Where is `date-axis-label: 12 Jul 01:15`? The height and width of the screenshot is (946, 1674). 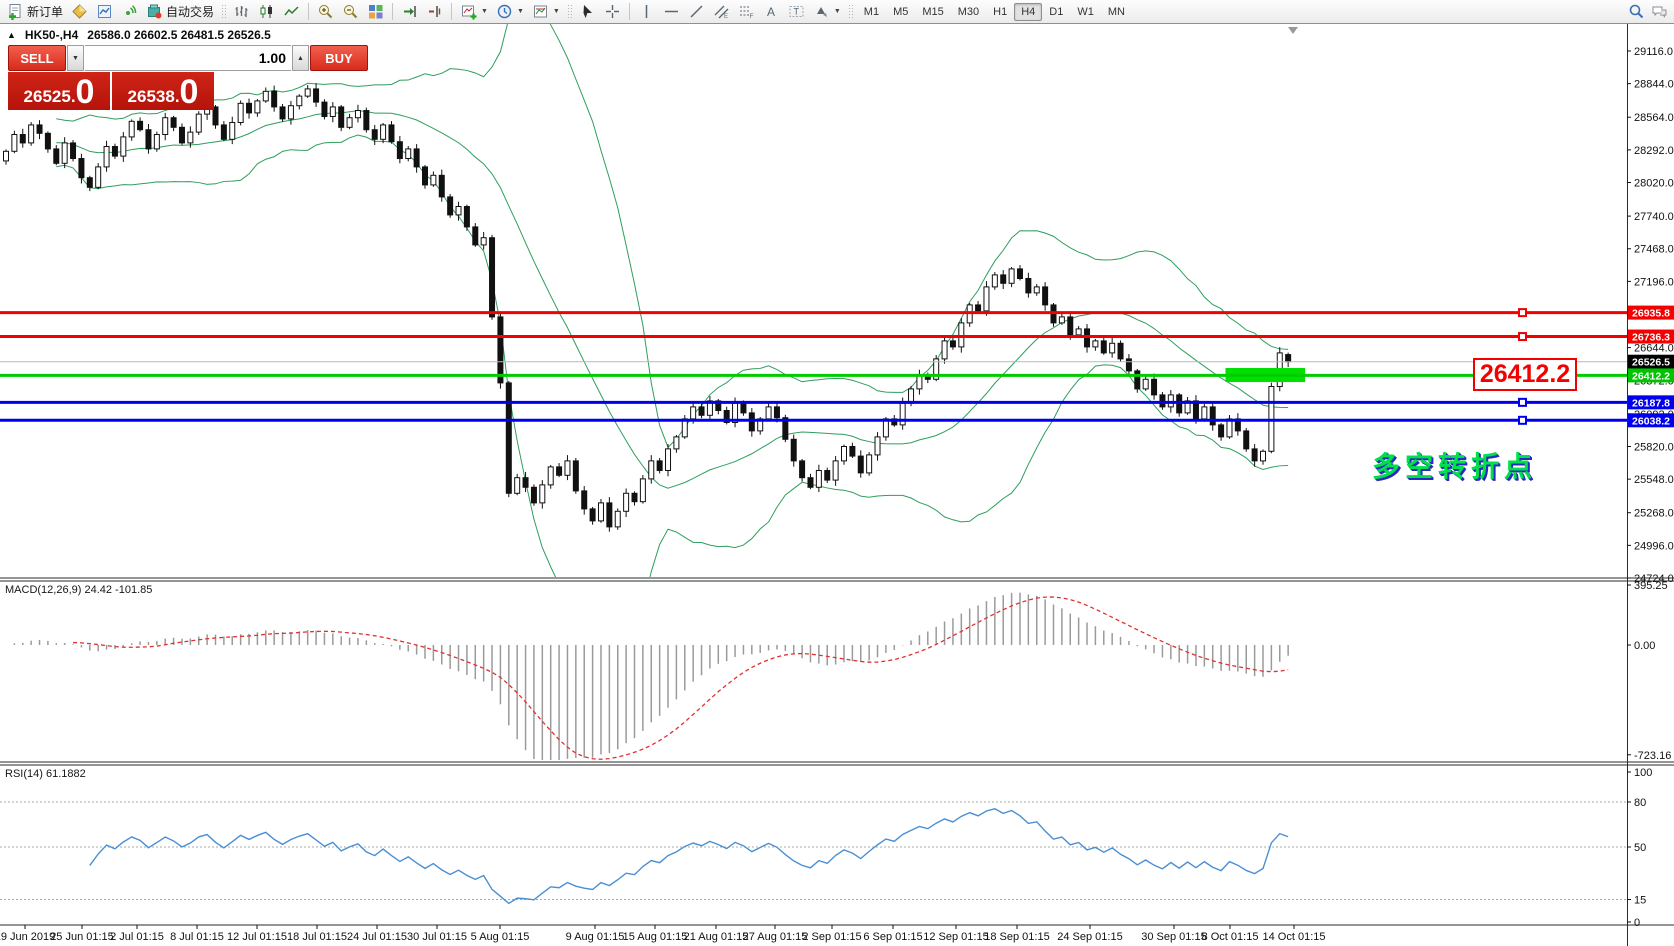
date-axis-label: 12 Jul 01:15 is located at coordinates (257, 937).